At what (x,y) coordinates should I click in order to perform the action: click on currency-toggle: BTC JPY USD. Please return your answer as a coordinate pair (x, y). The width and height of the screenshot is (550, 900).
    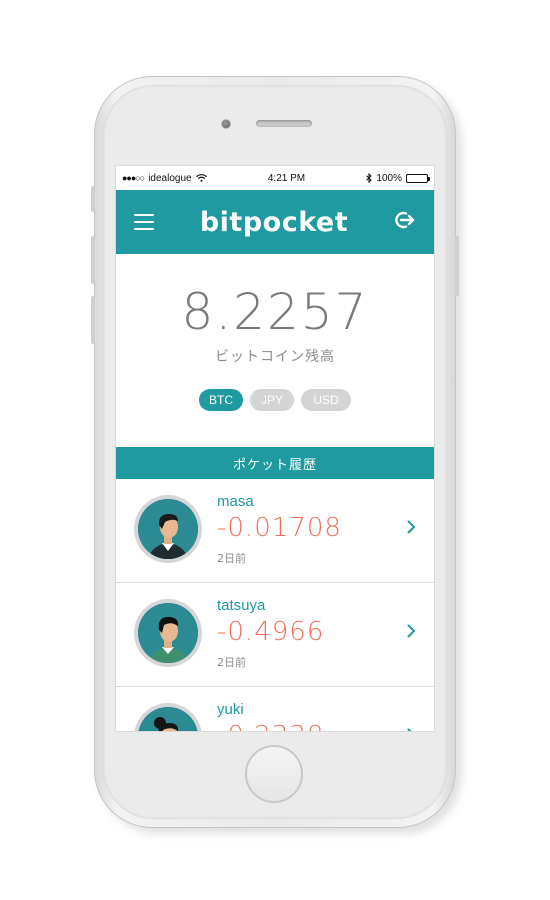
    Looking at the image, I should click on (275, 400).